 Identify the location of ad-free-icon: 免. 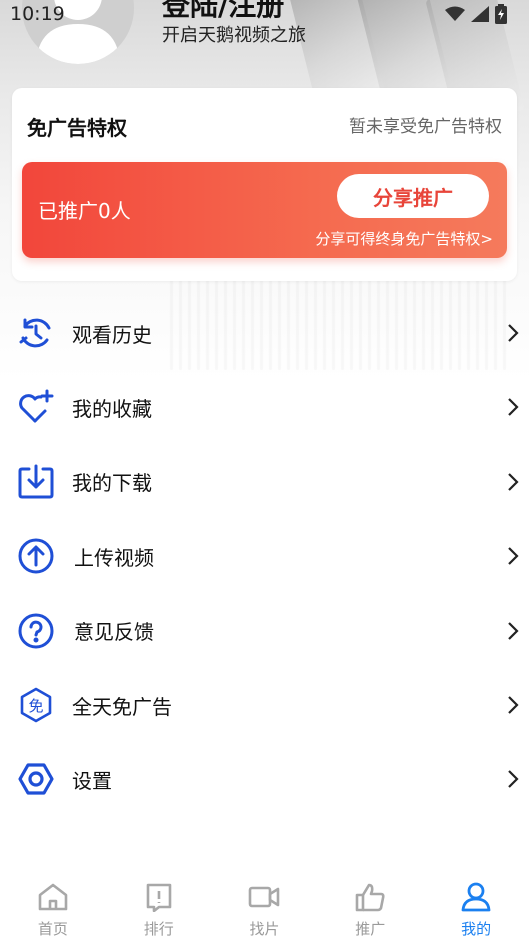
(36, 705).